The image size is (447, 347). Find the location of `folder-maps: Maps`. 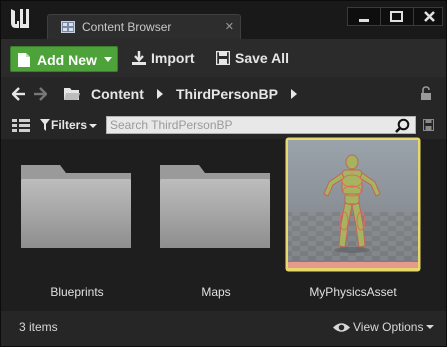

folder-maps: Maps is located at coordinates (216, 221).